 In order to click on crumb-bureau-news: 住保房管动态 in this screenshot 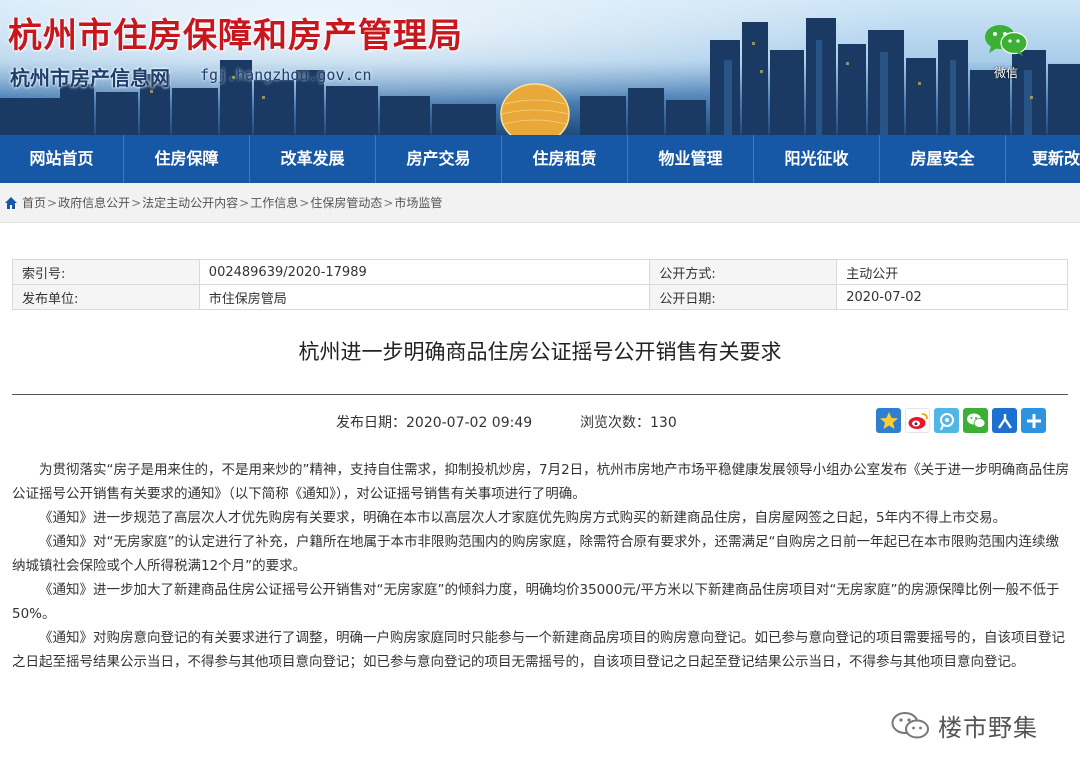, I will do `click(346, 202)`.